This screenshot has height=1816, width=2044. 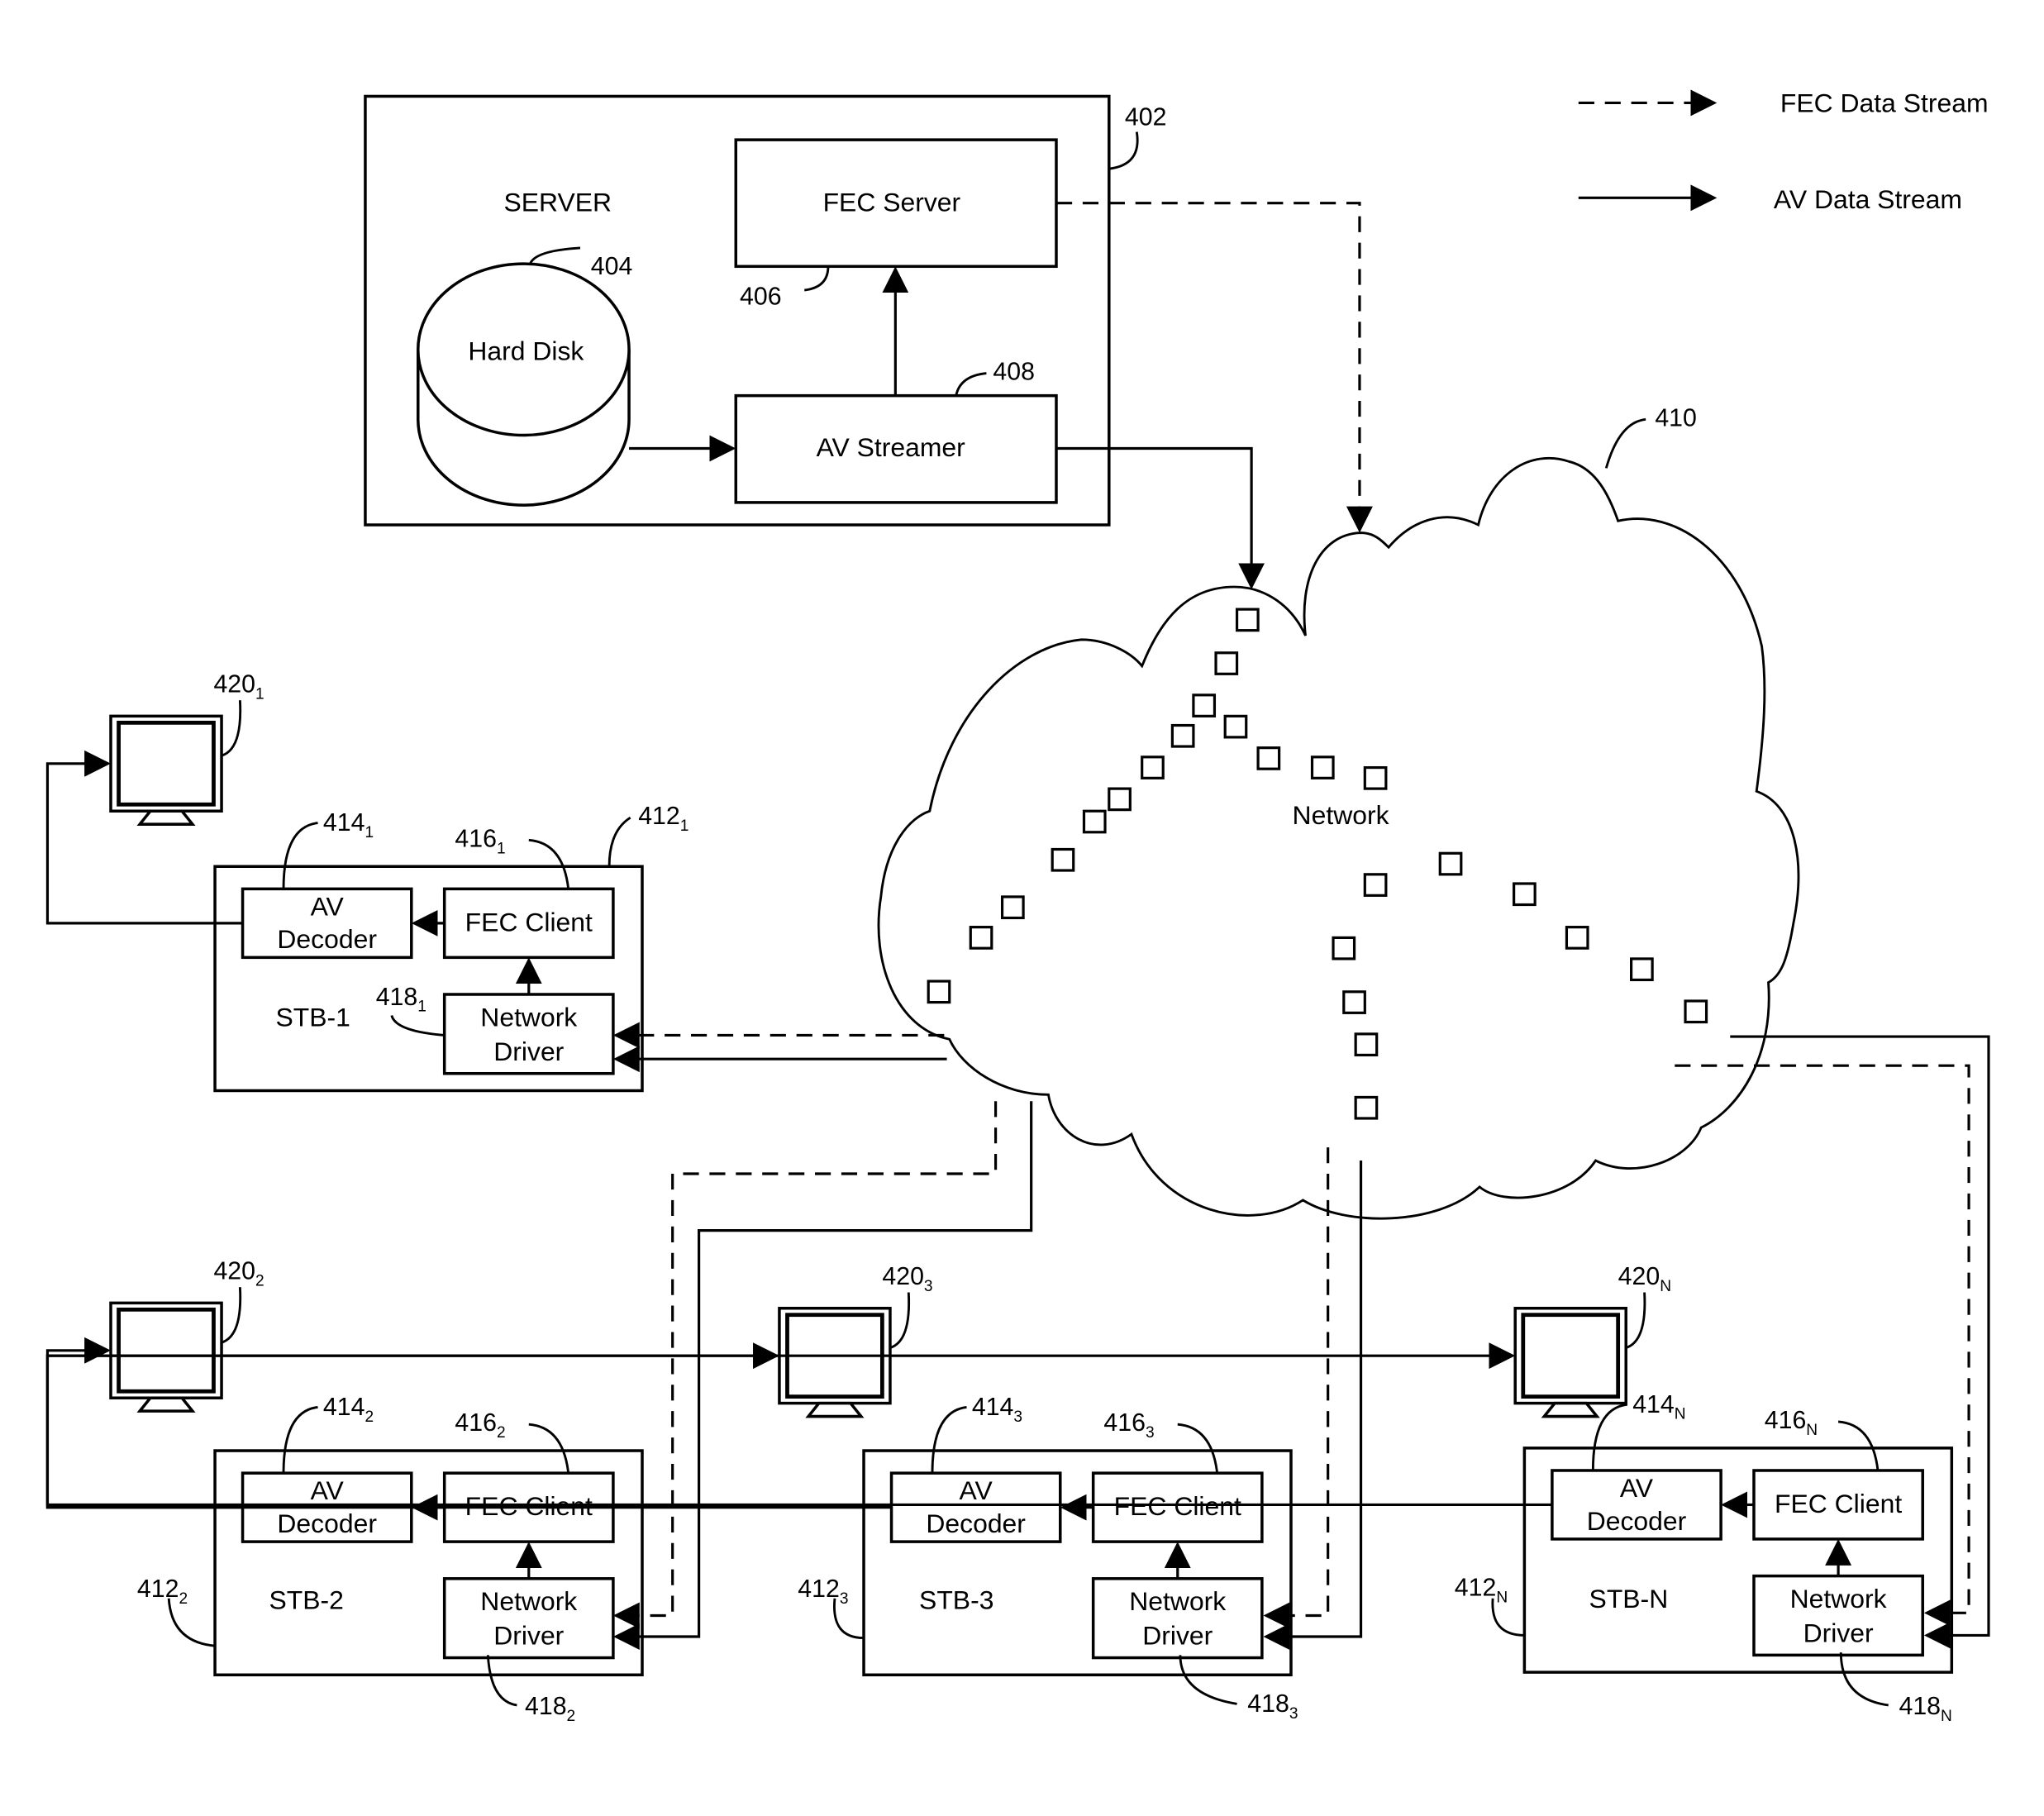 What do you see at coordinates (306, 1599) in the screenshot?
I see `stb-label: STB-2` at bounding box center [306, 1599].